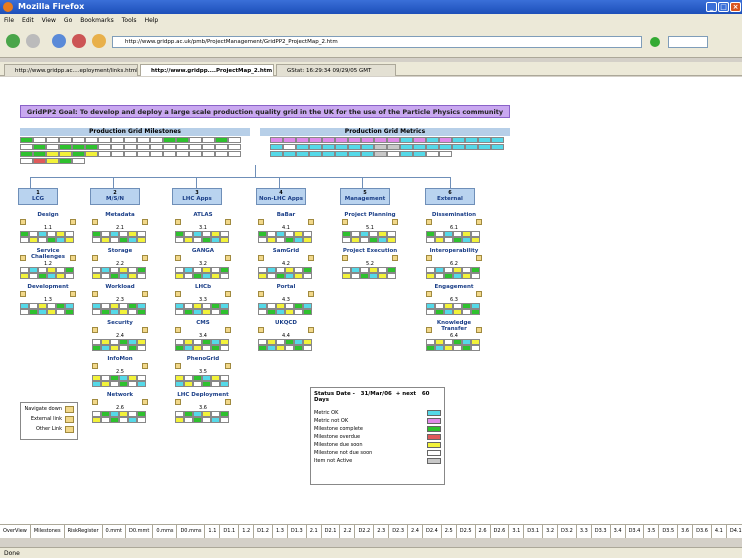 The height and width of the screenshot is (558, 742). What do you see at coordinates (454, 263) in the screenshot?
I see `project-col6-1: Interoperability 6.2` at bounding box center [454, 263].